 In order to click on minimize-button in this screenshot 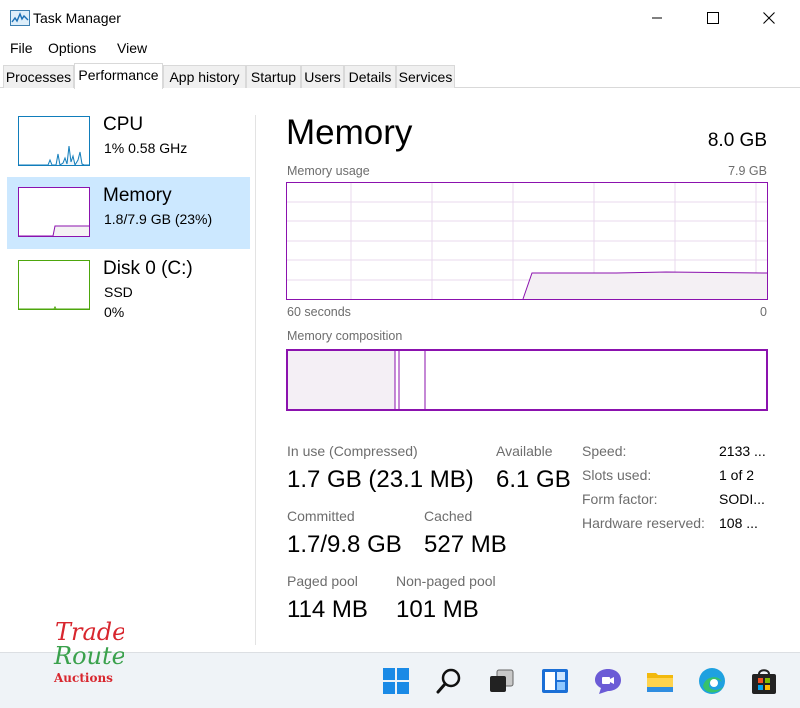, I will do `click(657, 18)`.